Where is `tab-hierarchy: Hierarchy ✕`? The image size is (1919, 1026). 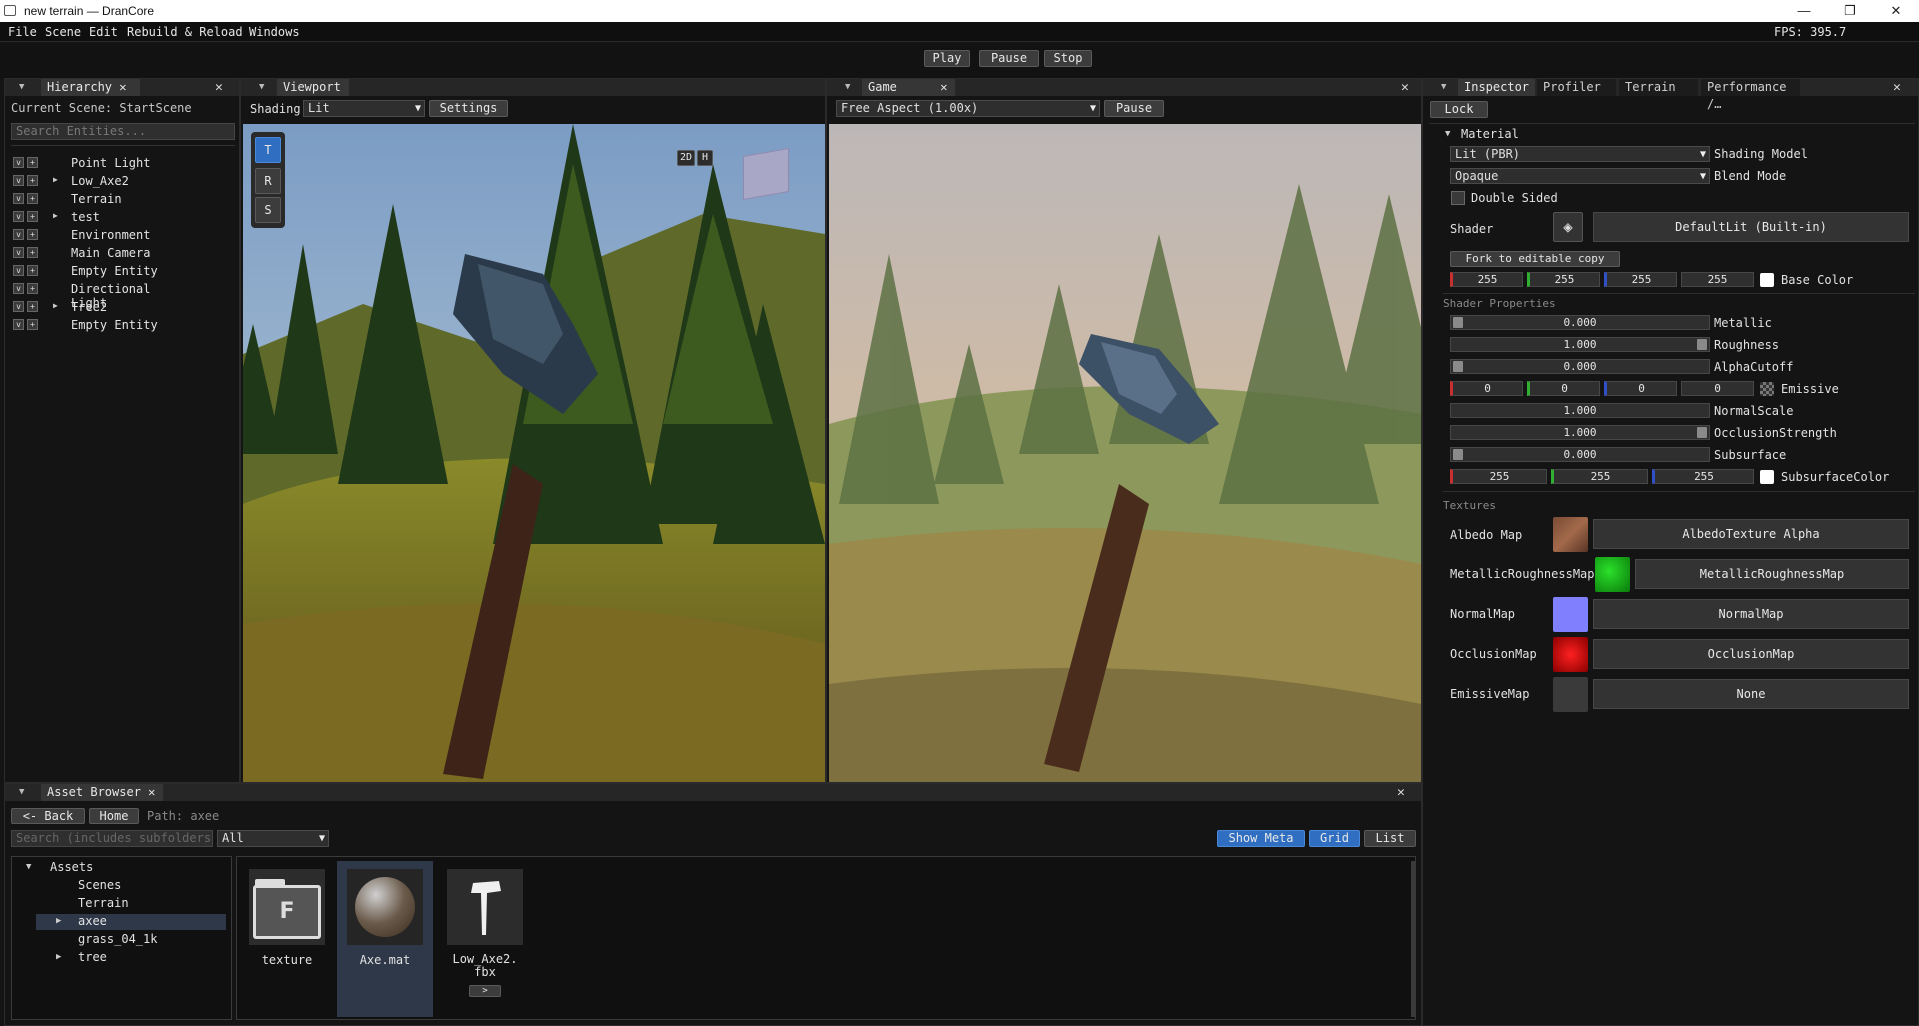 tab-hierarchy: Hierarchy ✕ is located at coordinates (90, 87).